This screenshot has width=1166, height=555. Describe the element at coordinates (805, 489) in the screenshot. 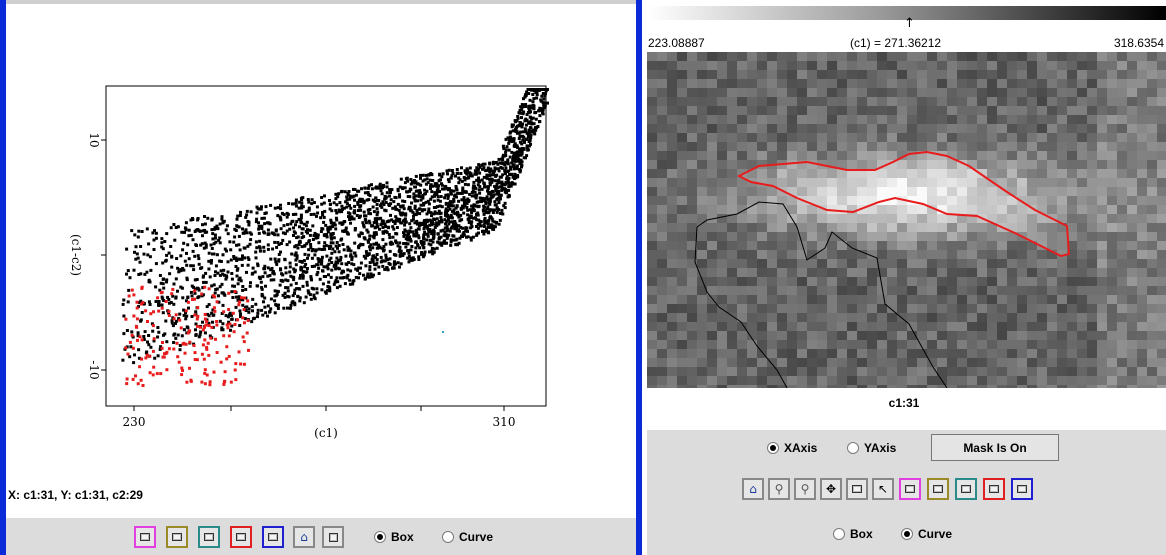

I see `zoom-out-button: ⚲` at that location.